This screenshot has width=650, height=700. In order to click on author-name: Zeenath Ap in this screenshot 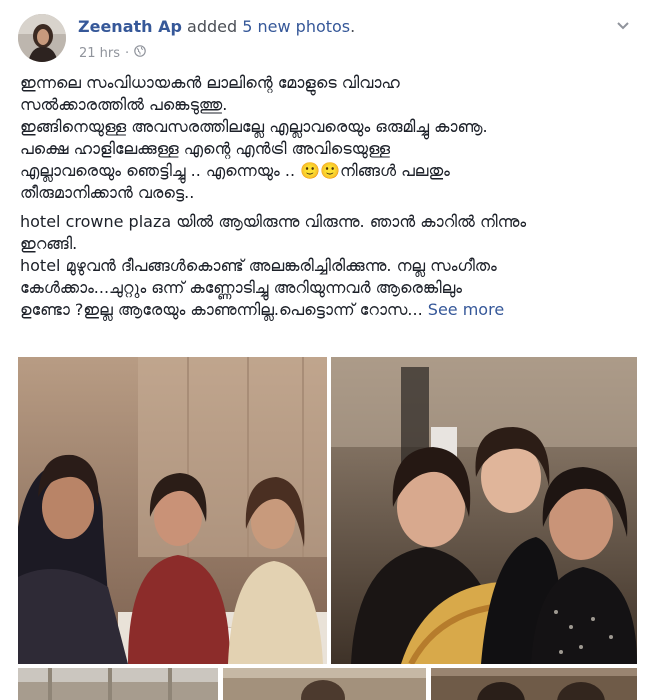, I will do `click(130, 26)`.